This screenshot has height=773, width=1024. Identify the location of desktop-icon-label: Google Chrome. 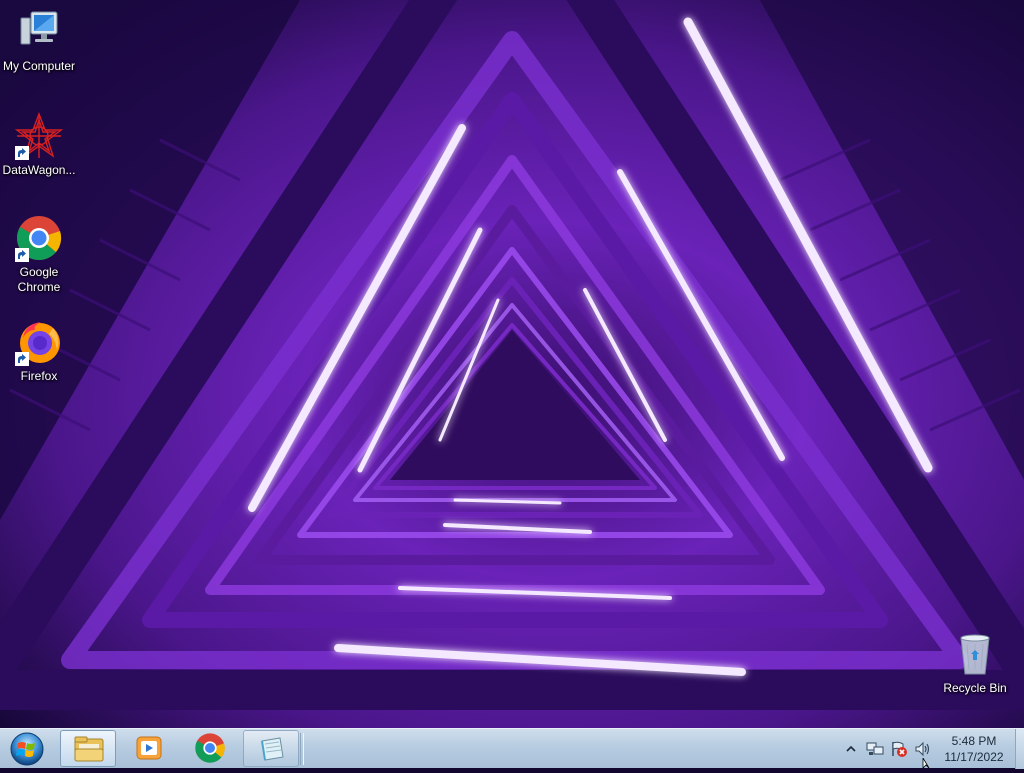
(39, 279).